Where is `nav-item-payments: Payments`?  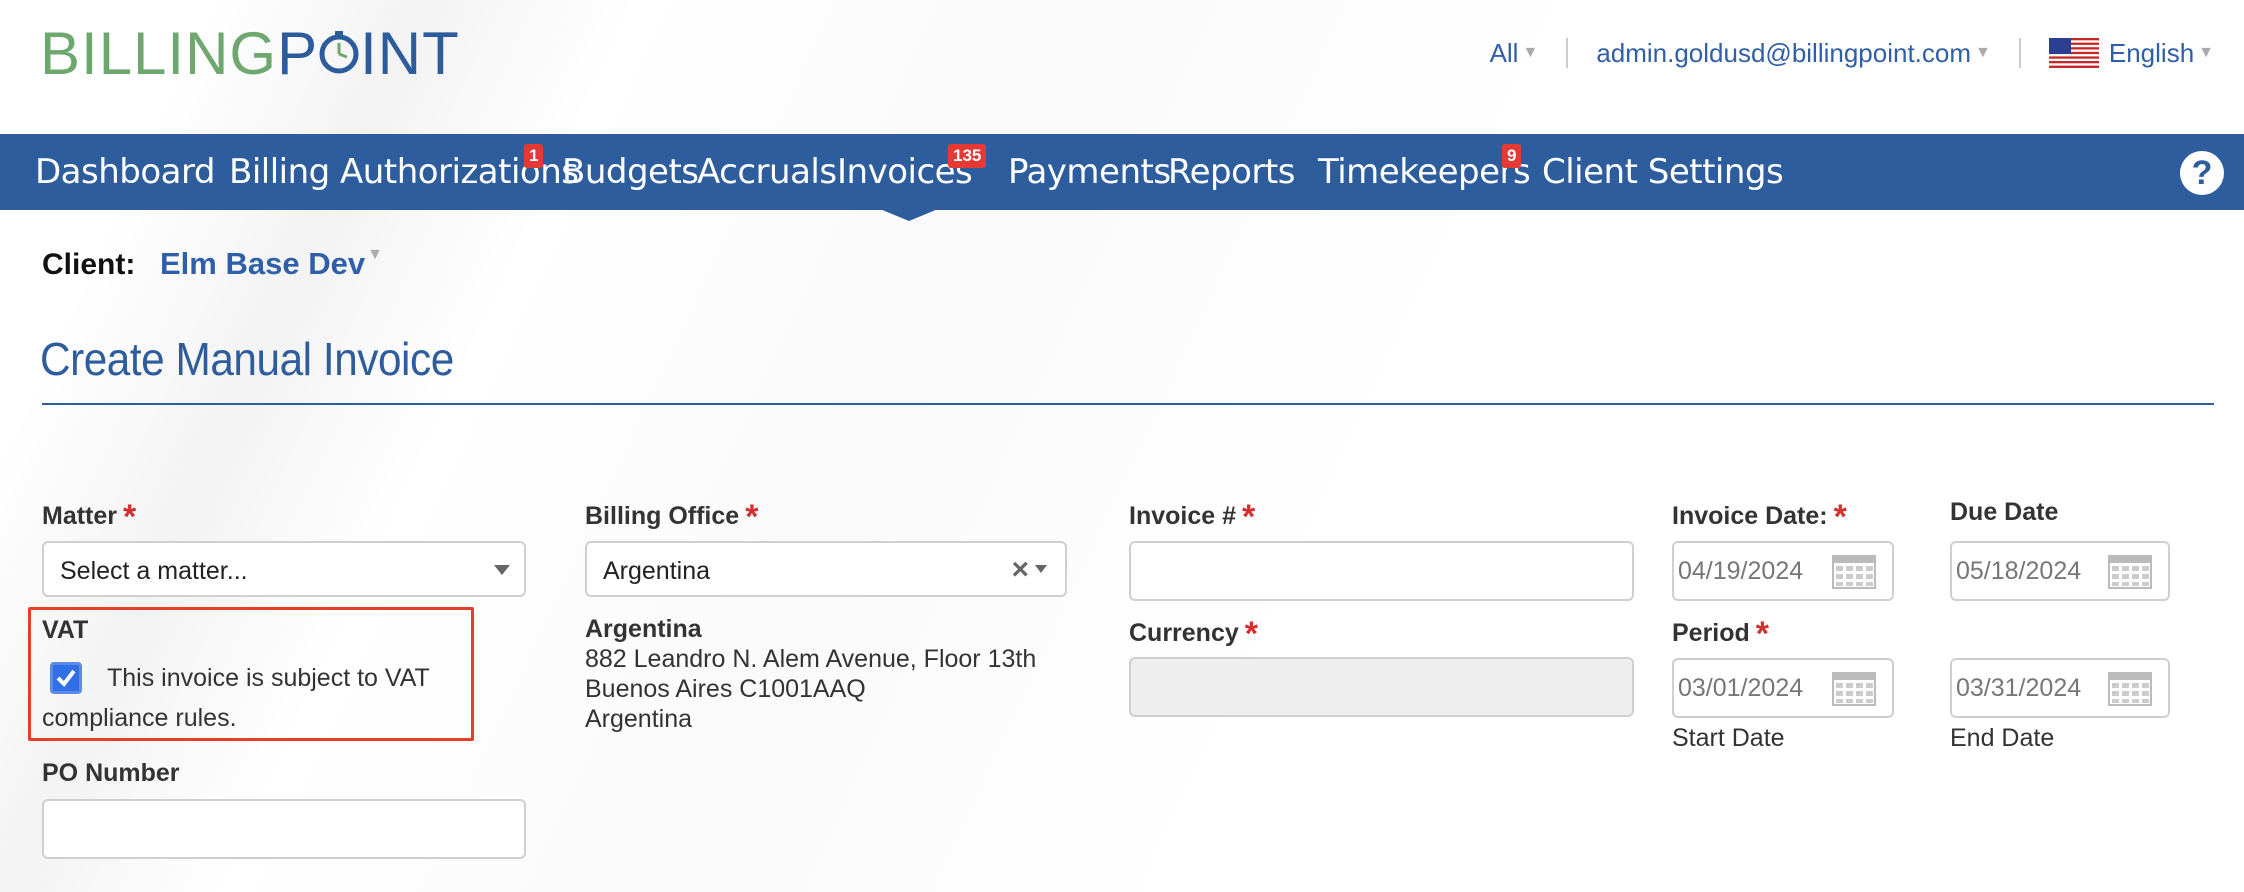
nav-item-payments: Payments is located at coordinates (1089, 172).